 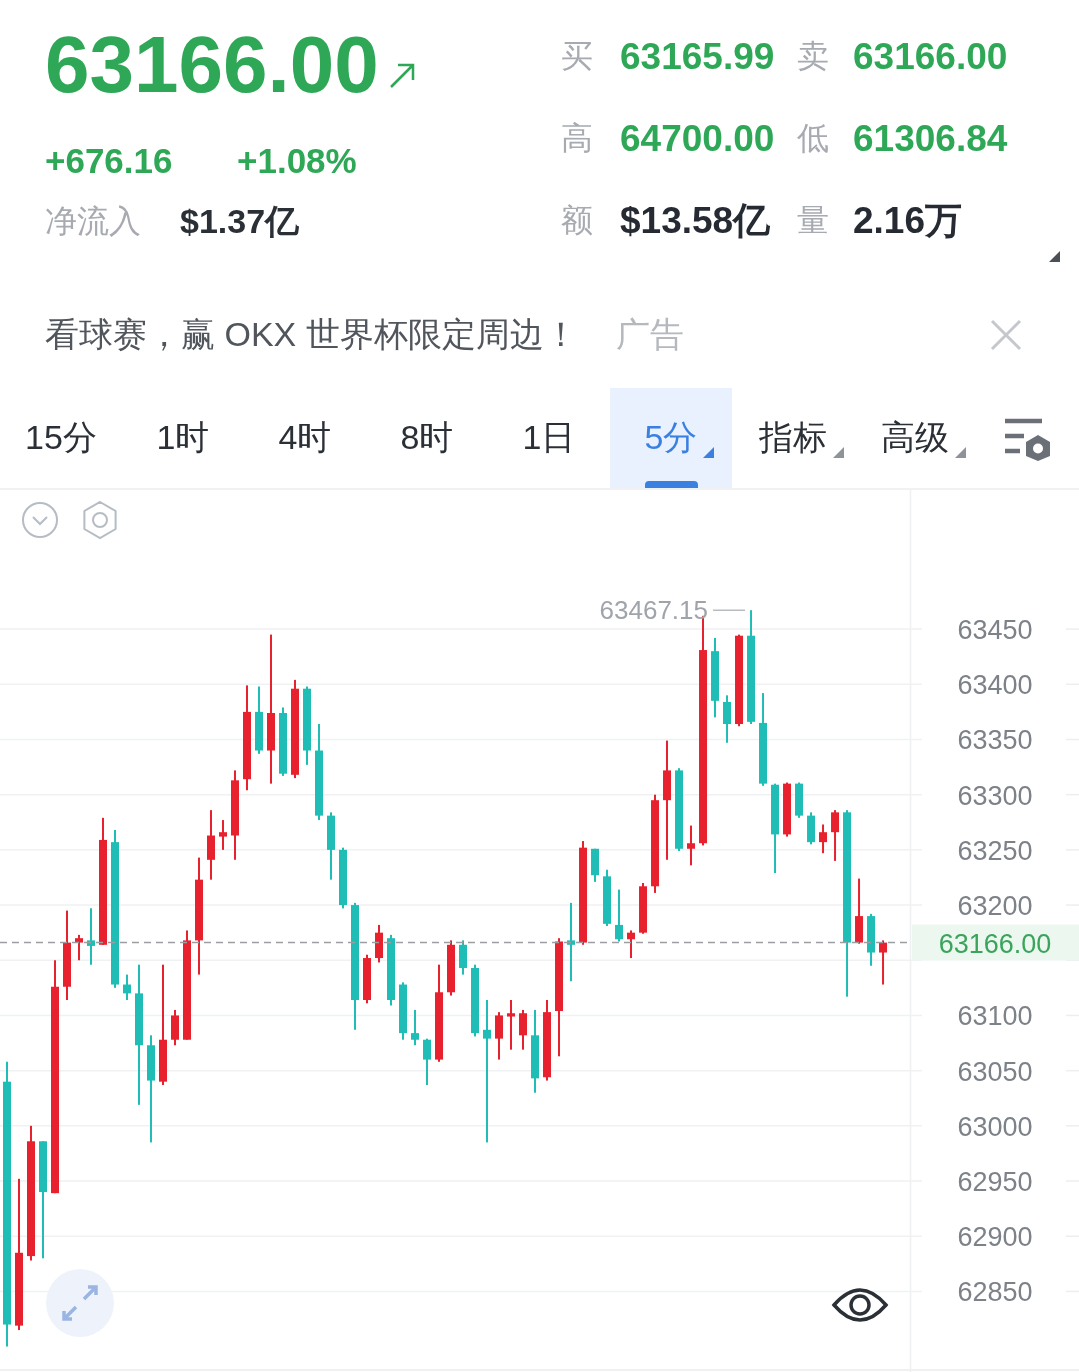 I want to click on axis-label: 63400, so click(x=995, y=685).